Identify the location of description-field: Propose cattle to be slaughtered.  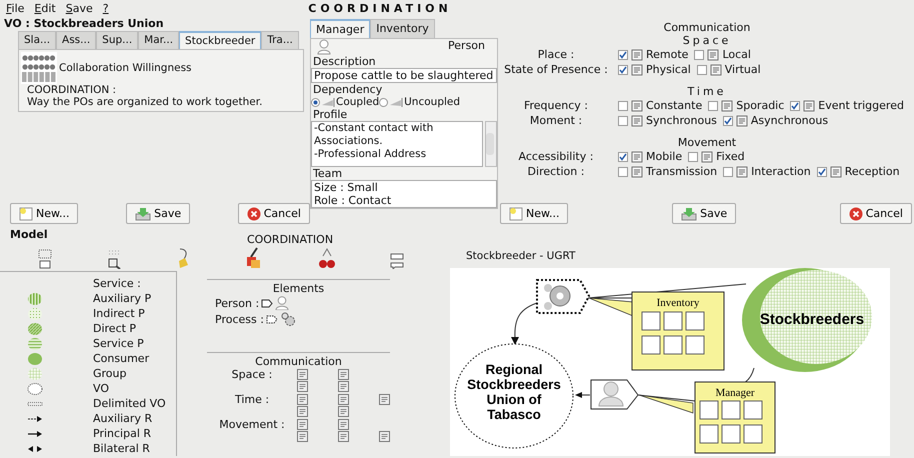
(404, 75).